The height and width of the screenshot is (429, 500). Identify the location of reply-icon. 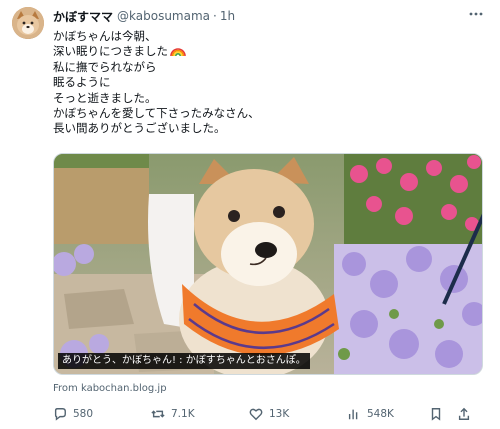
(60, 414).